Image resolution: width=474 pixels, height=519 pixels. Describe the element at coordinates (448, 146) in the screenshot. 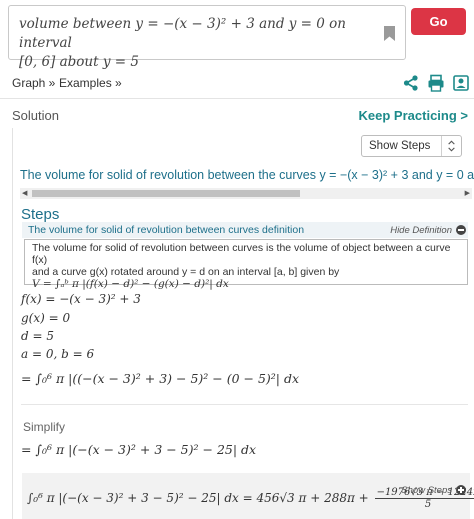

I see `select-arrows-icon` at that location.